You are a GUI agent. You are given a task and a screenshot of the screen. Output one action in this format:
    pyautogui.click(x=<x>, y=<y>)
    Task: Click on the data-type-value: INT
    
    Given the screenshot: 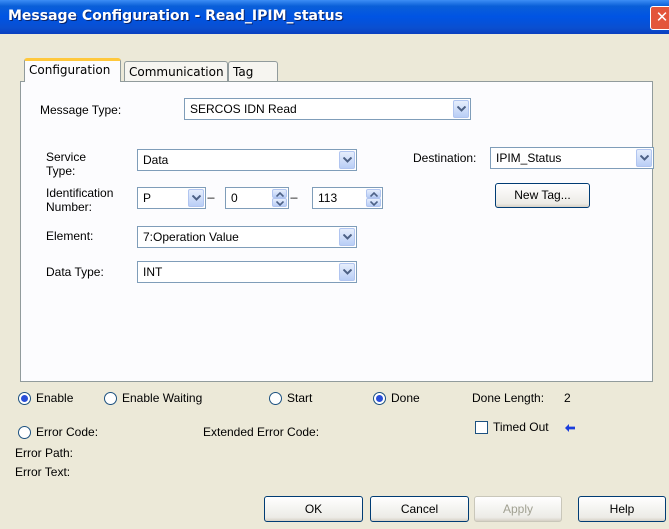 What is the action you would take?
    pyautogui.click(x=153, y=272)
    